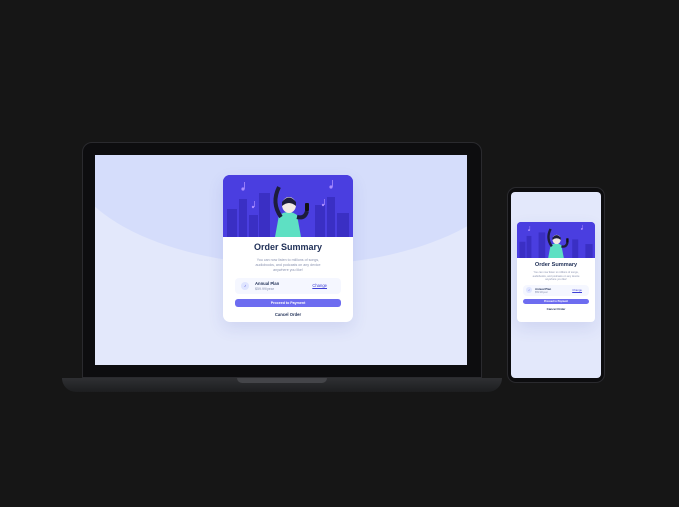 This screenshot has width=679, height=507. Describe the element at coordinates (282, 380) in the screenshot. I see `laptop-notch` at that location.